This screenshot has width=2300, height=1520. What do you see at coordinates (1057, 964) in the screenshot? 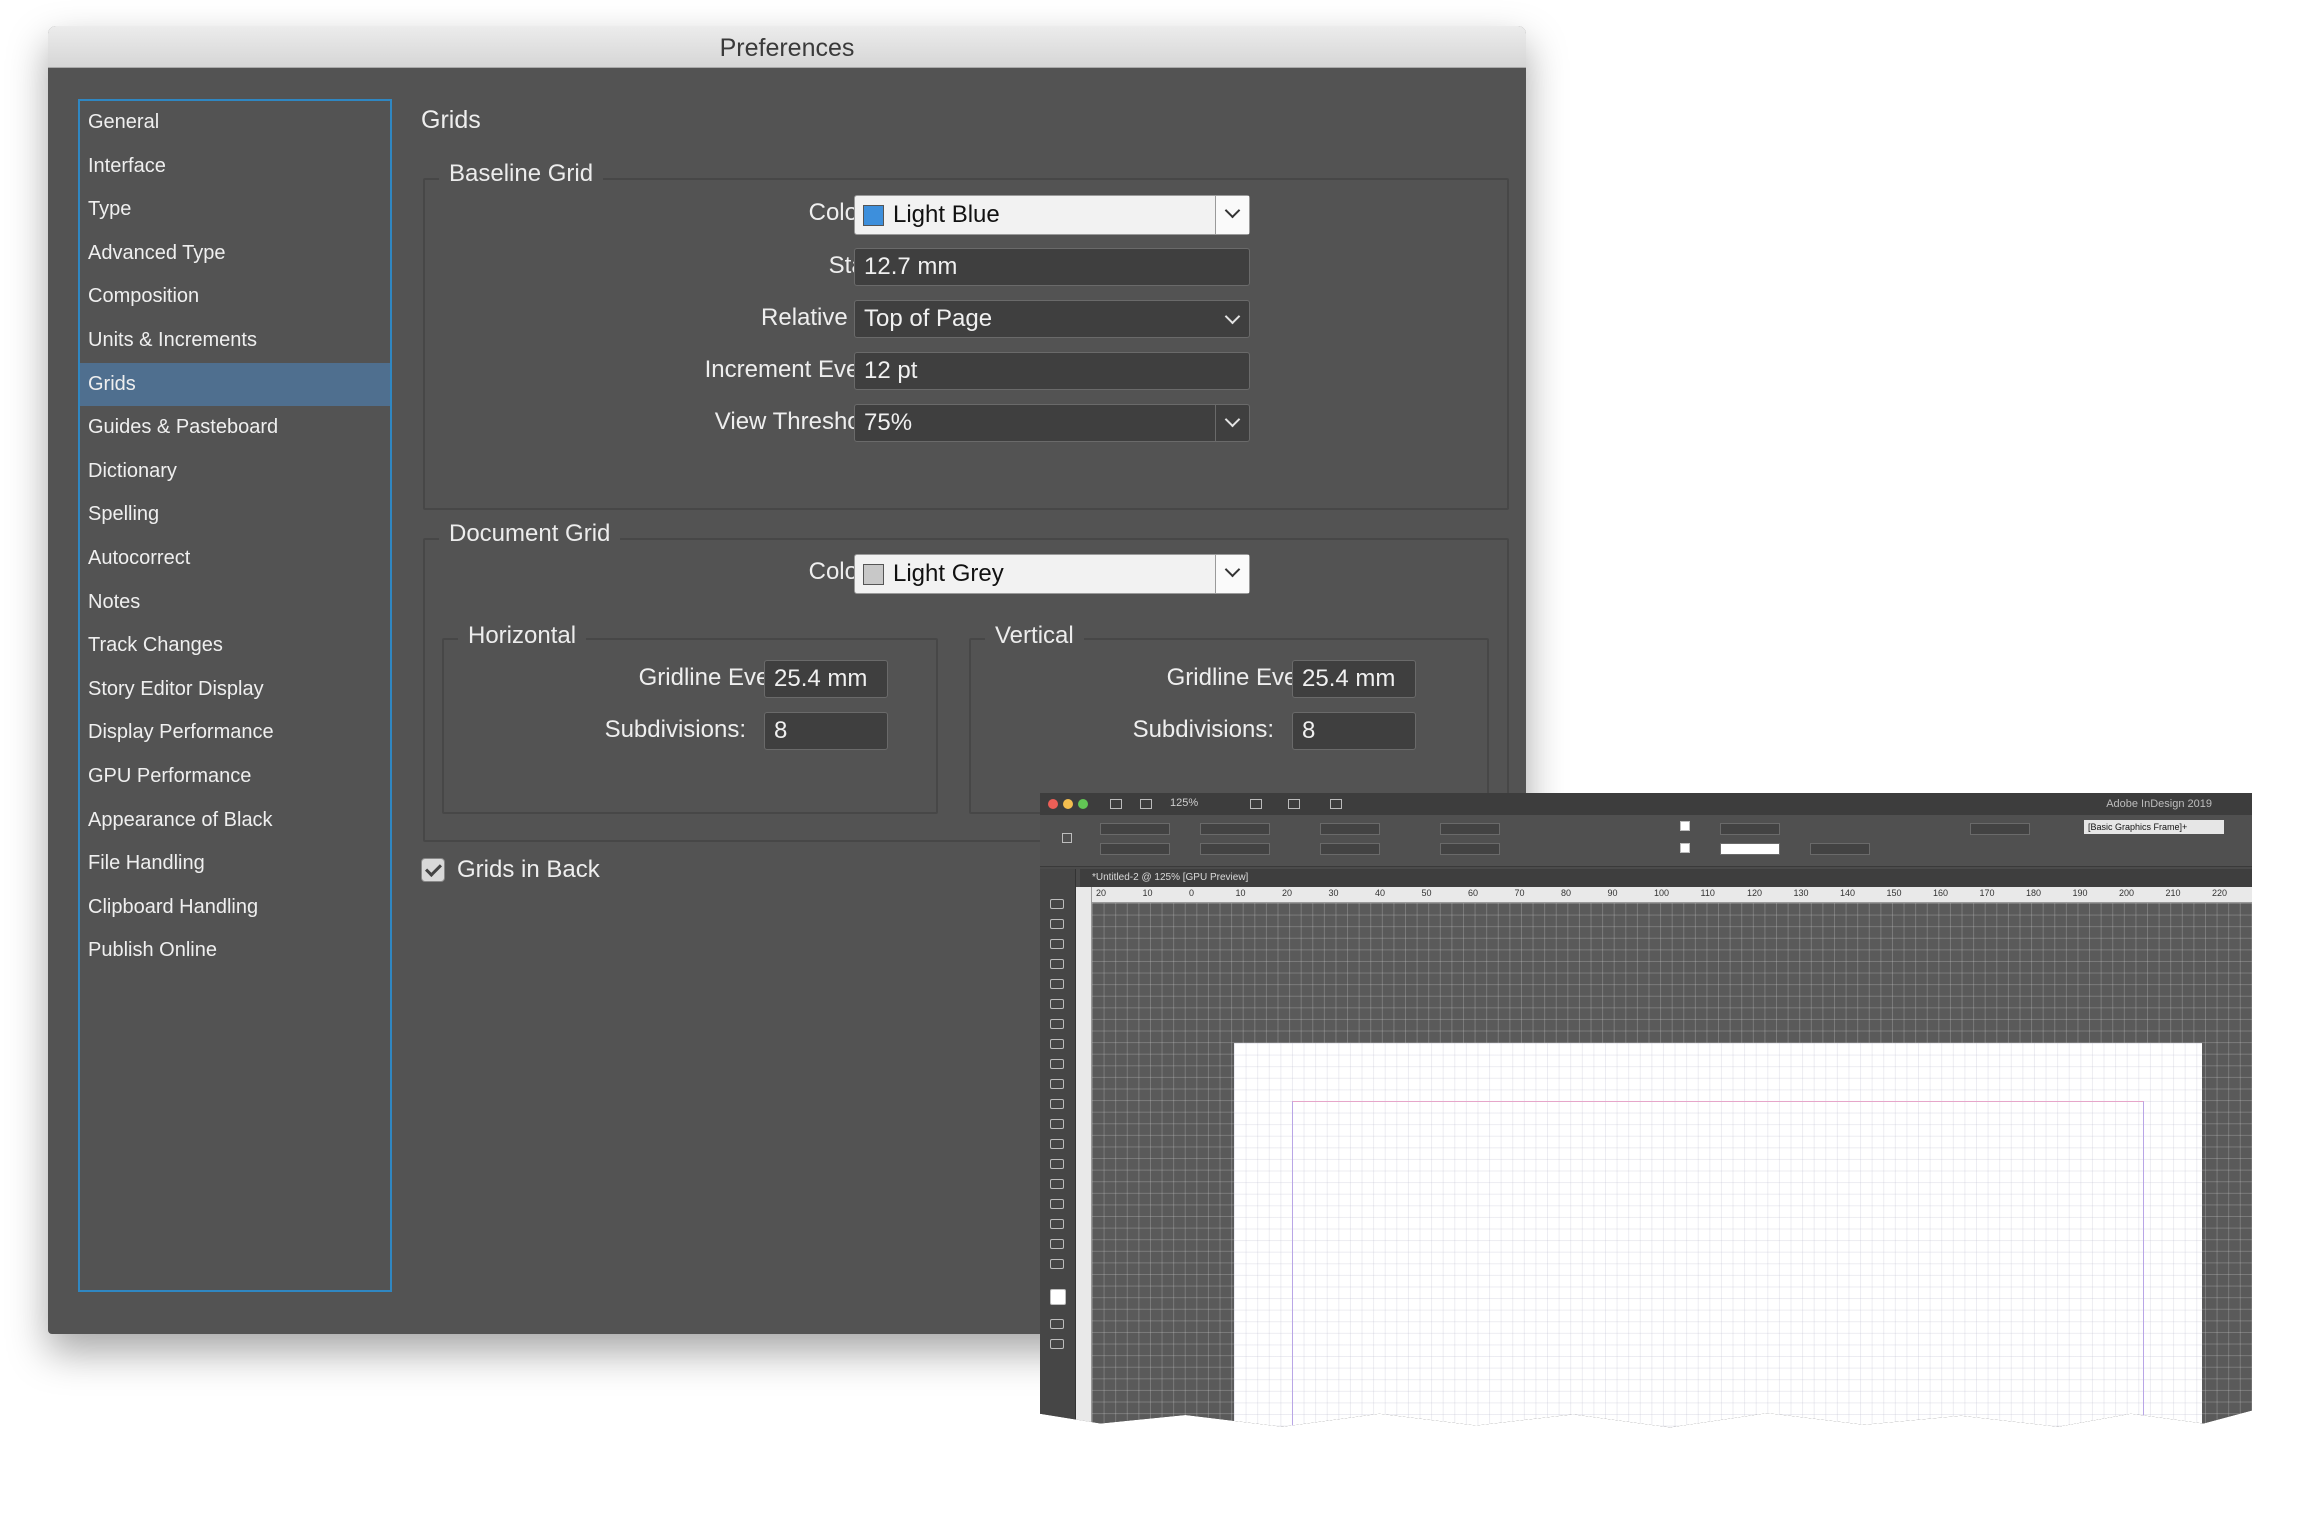
I see `gap-tool-icon` at bounding box center [1057, 964].